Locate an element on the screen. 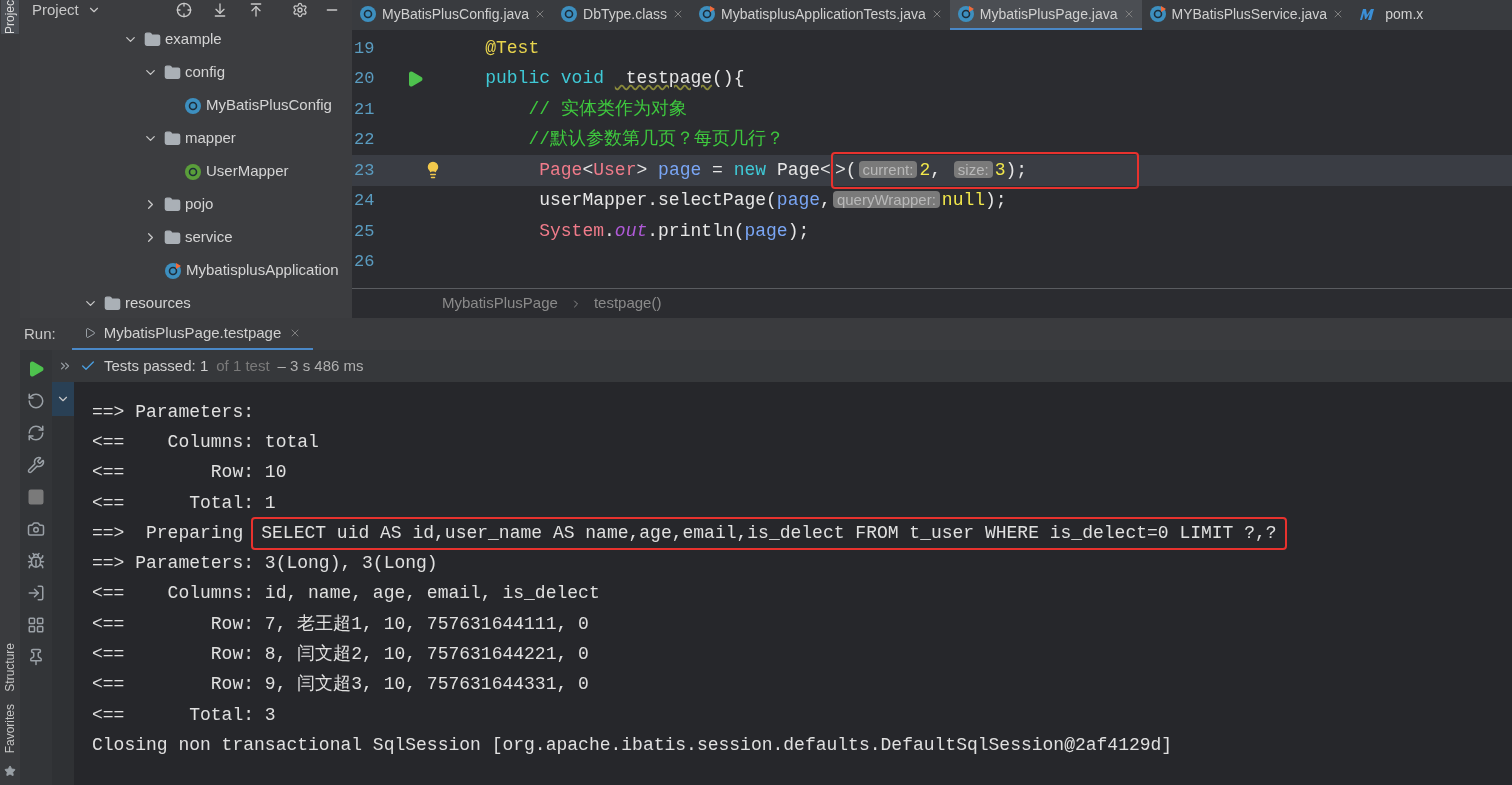 The image size is (1512, 785). tree-item-label: mapper is located at coordinates (210, 138).